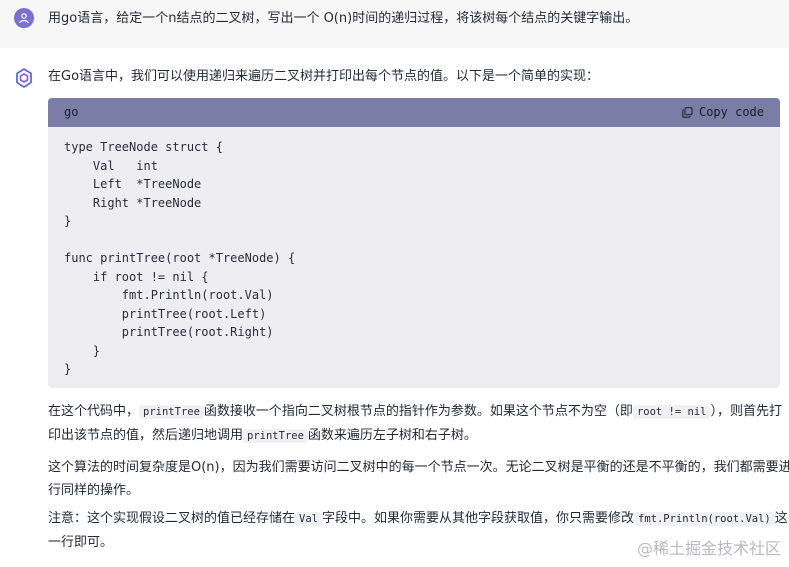  Describe the element at coordinates (111, 165) in the screenshot. I see `code-line: Val int` at that location.